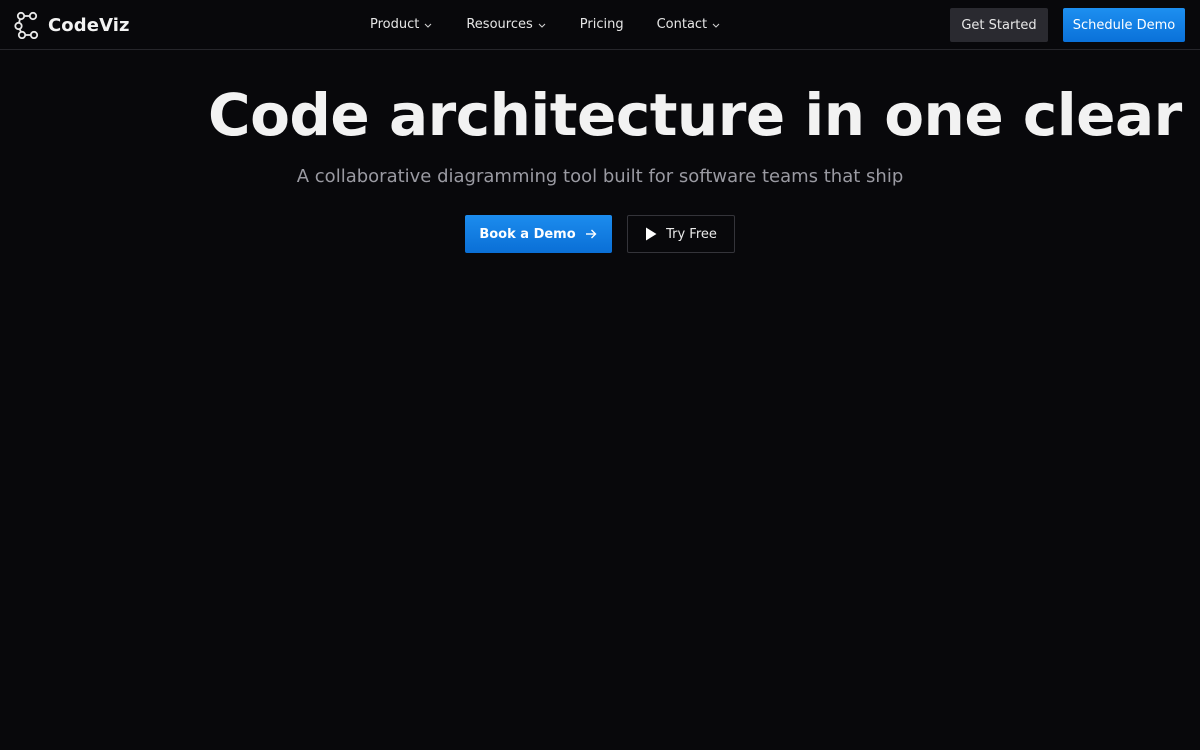  What do you see at coordinates (1124, 25) in the screenshot?
I see `schedule-demo-button: Schedule Demo` at bounding box center [1124, 25].